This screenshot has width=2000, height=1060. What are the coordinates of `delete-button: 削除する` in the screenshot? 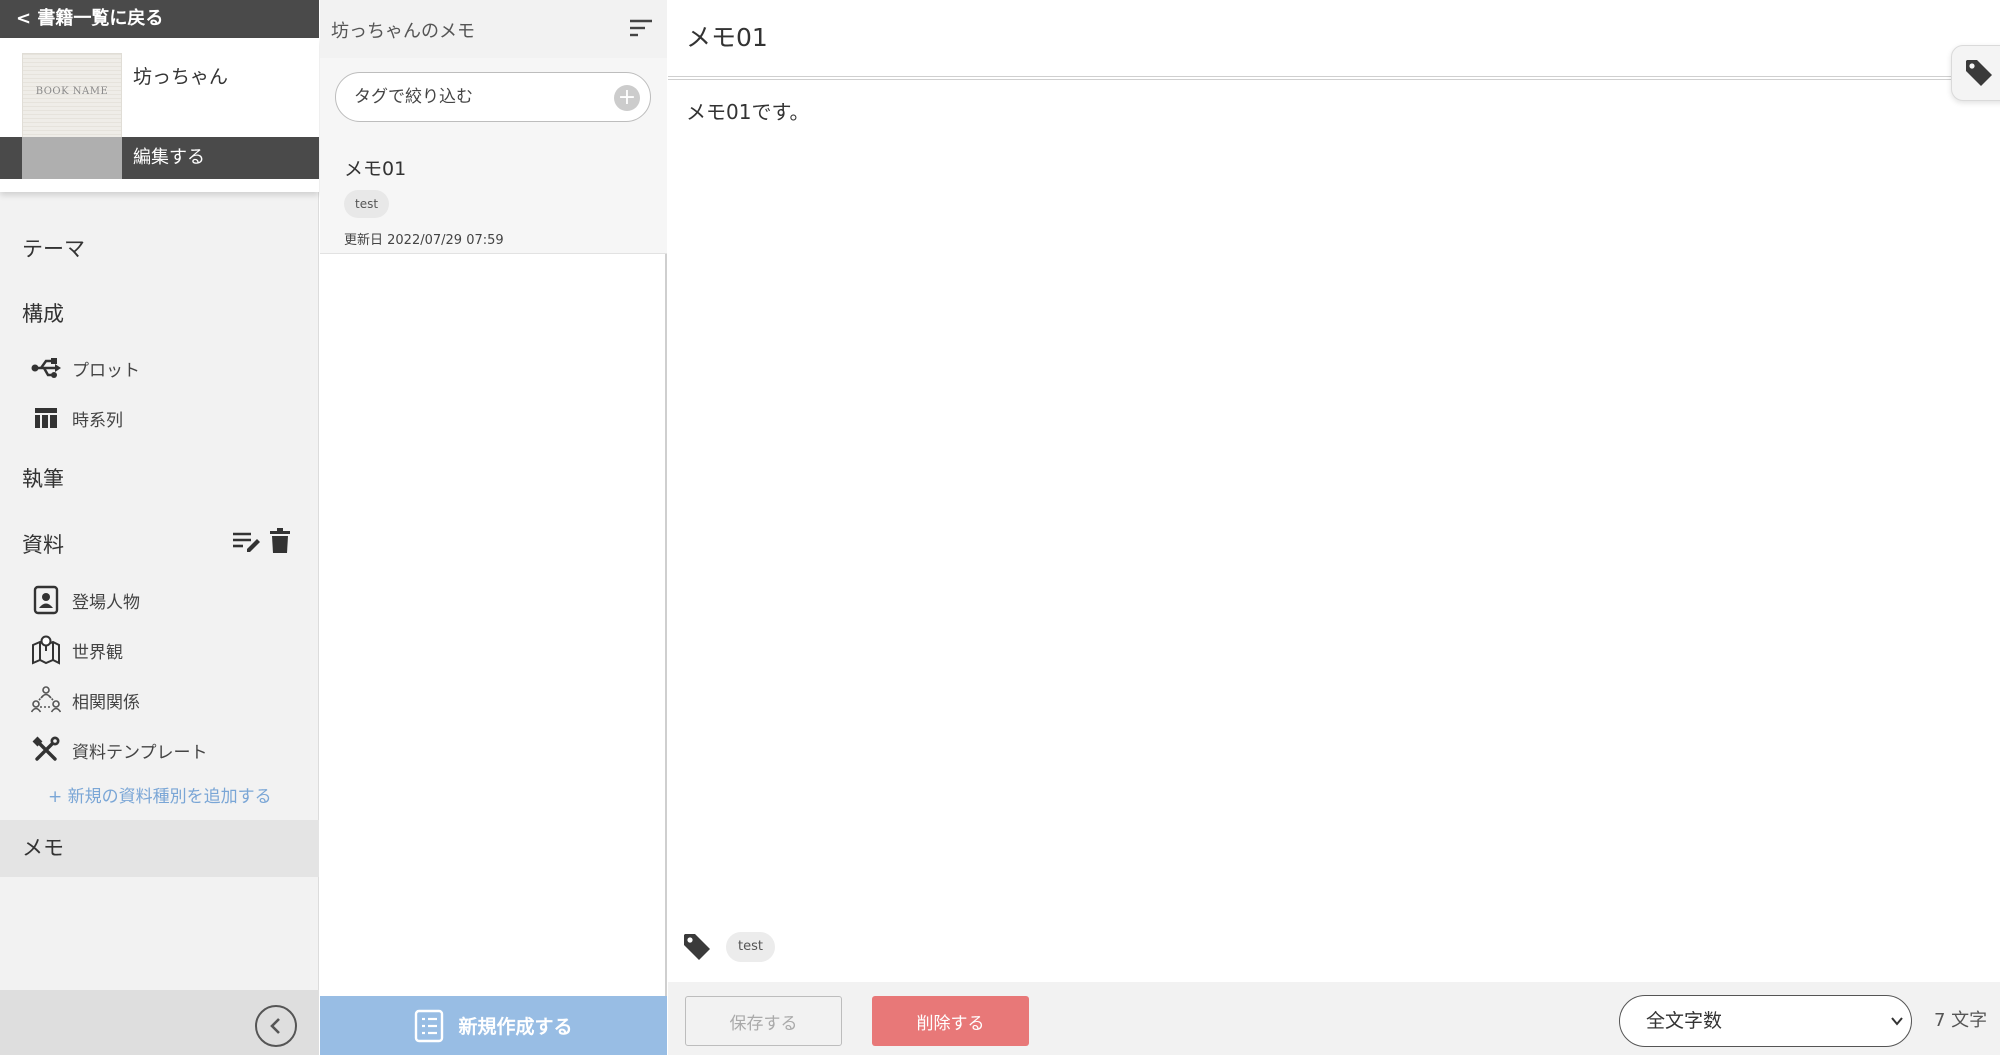 It's located at (950, 1021).